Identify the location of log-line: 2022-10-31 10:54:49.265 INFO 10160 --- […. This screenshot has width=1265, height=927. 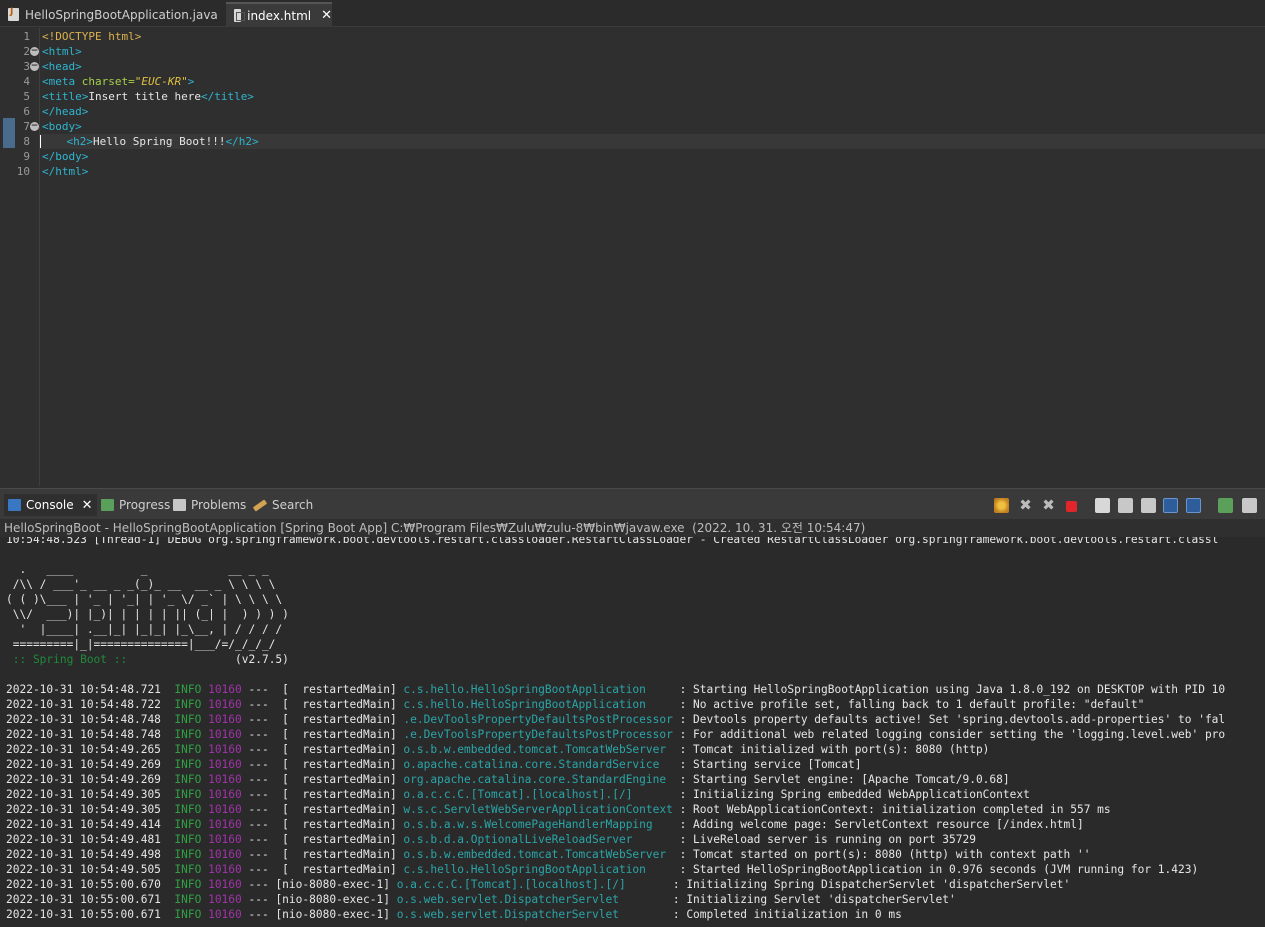
(498, 749).